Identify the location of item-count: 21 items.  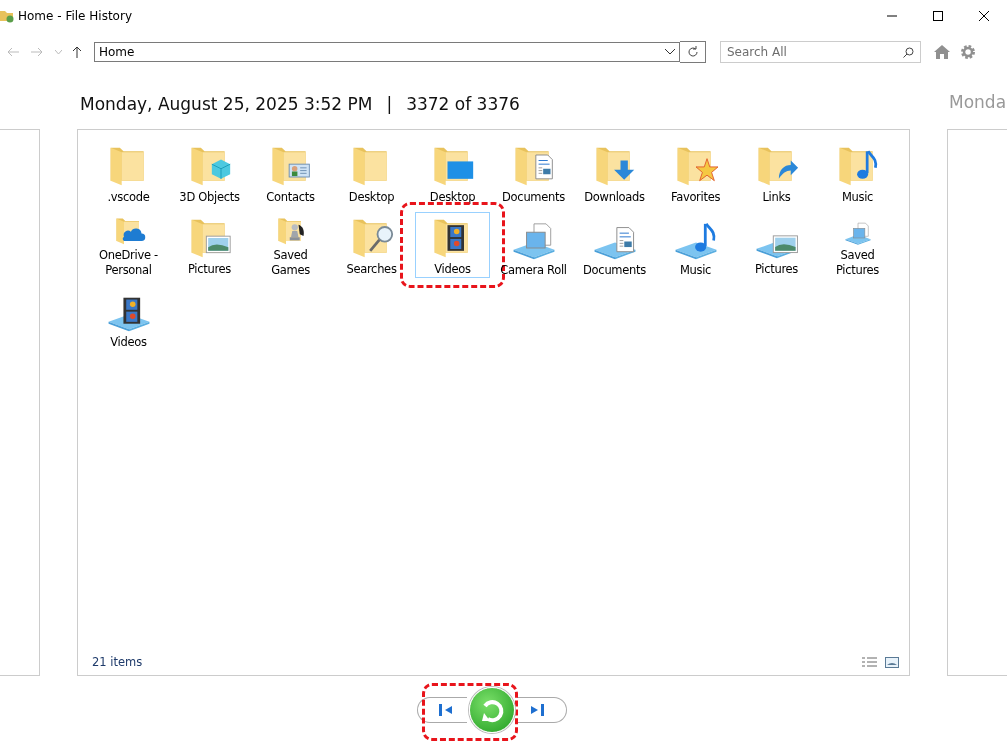
(118, 662).